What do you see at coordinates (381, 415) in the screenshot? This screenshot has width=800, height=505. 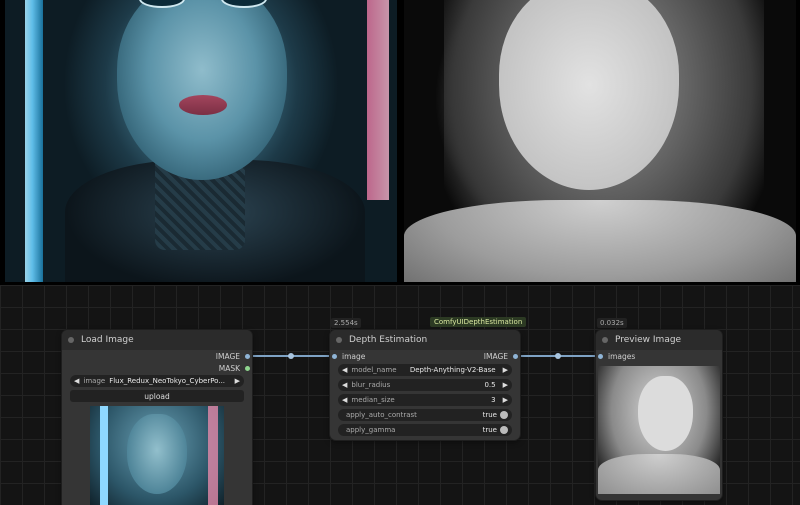 I see `apply-auto-contrast-label: apply_auto_contrast` at bounding box center [381, 415].